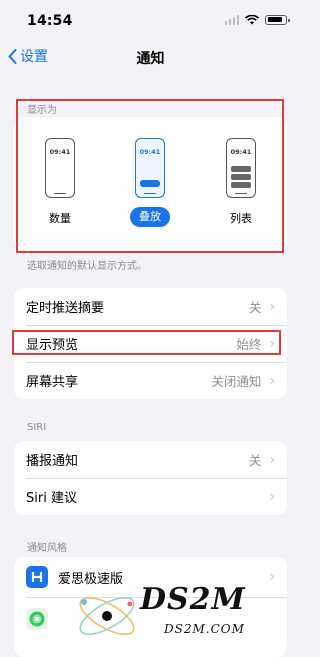  I want to click on wifi-icon, so click(252, 20).